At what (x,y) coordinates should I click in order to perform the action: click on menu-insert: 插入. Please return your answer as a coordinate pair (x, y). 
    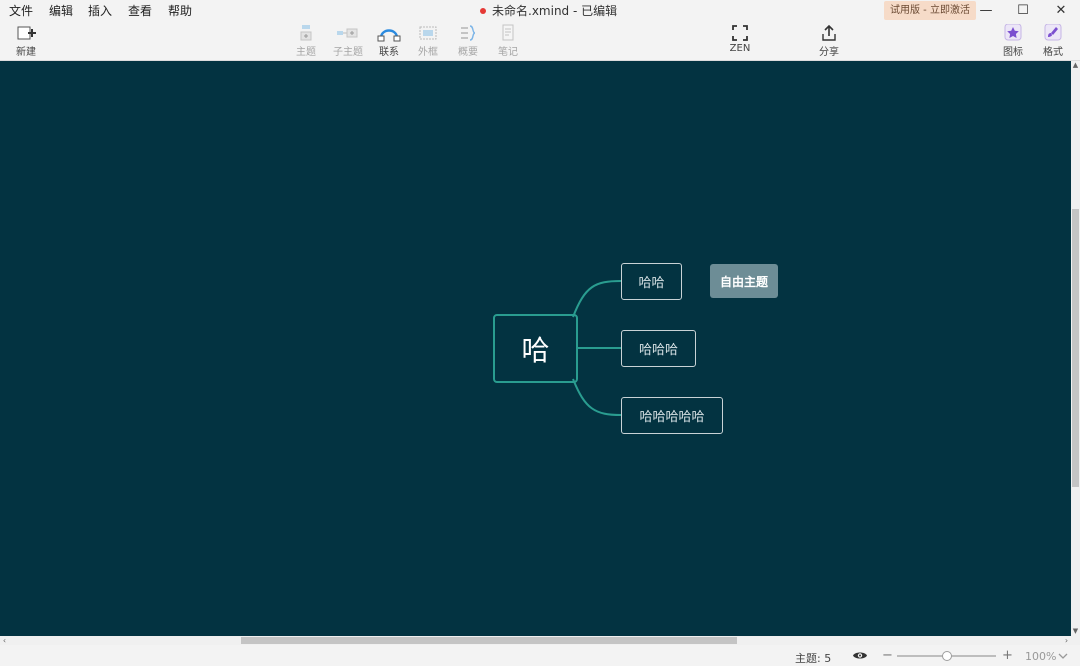
    Looking at the image, I should click on (100, 10).